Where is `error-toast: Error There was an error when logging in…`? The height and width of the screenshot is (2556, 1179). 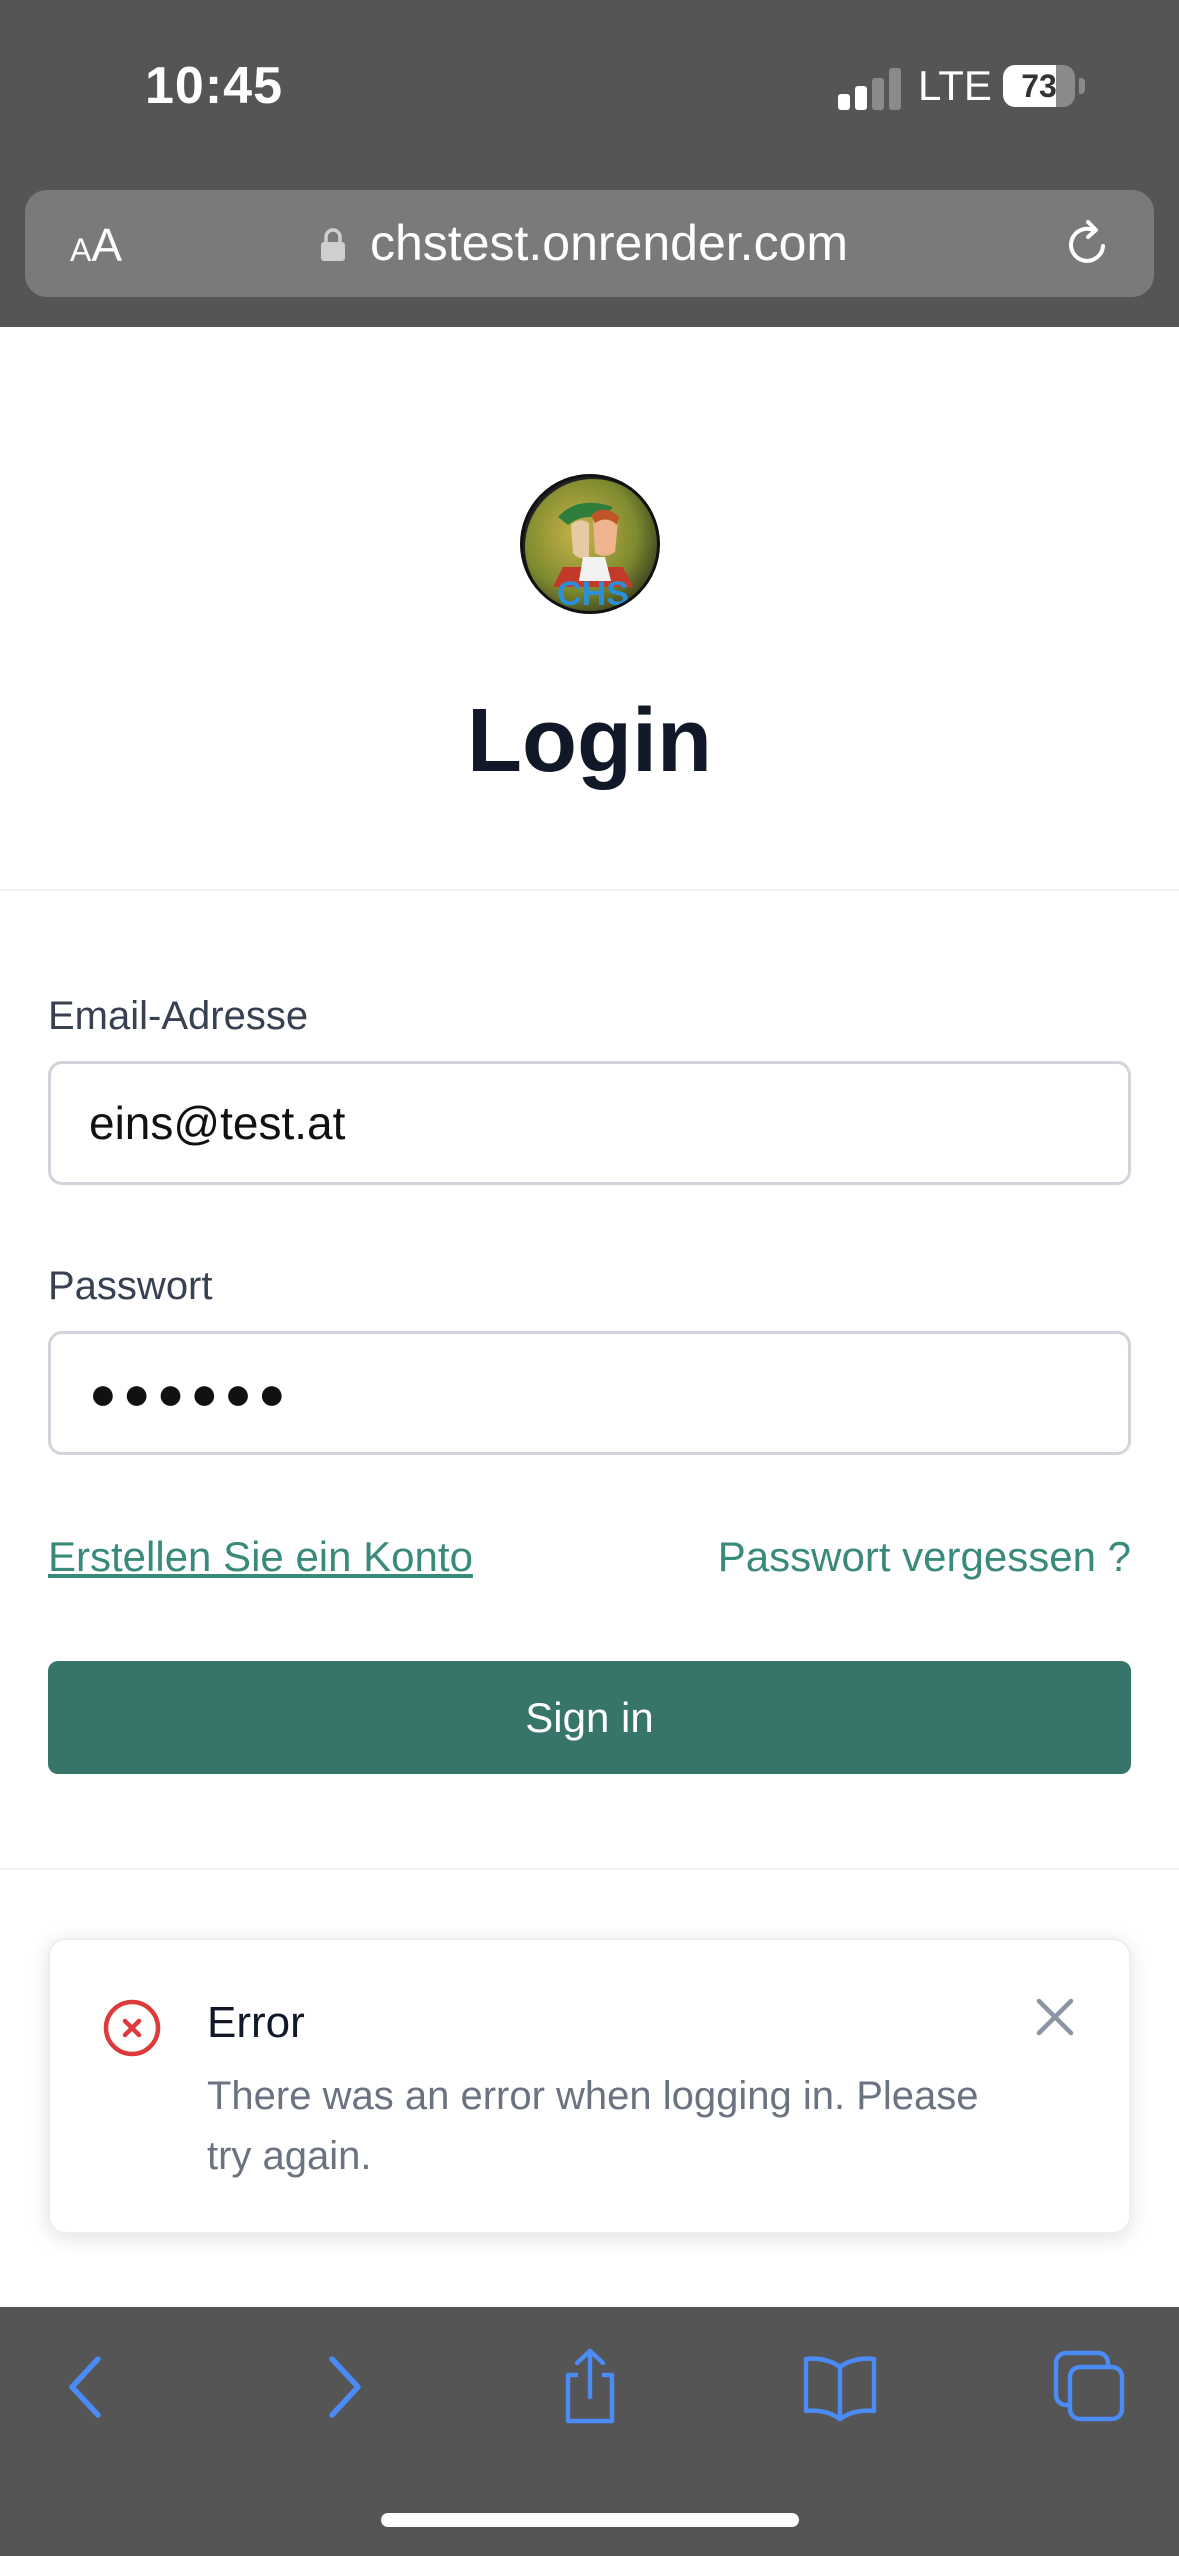 error-toast: Error There was an error when logging in… is located at coordinates (589, 2086).